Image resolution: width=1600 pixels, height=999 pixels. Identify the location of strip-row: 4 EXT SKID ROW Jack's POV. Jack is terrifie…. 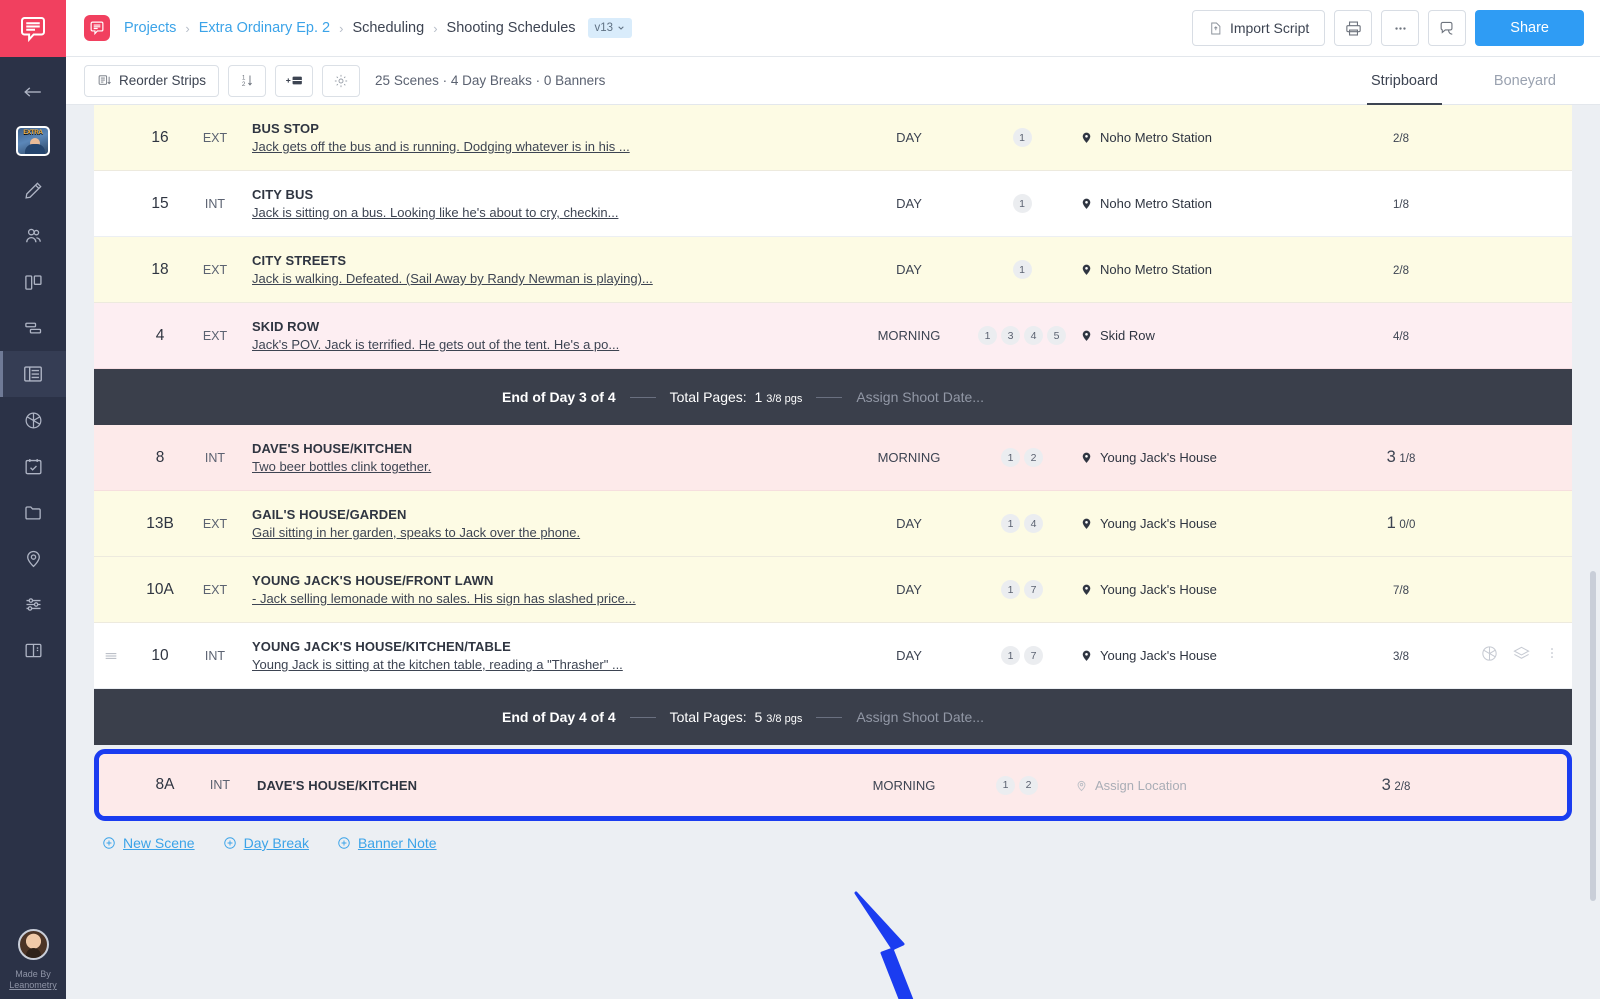
(833, 336).